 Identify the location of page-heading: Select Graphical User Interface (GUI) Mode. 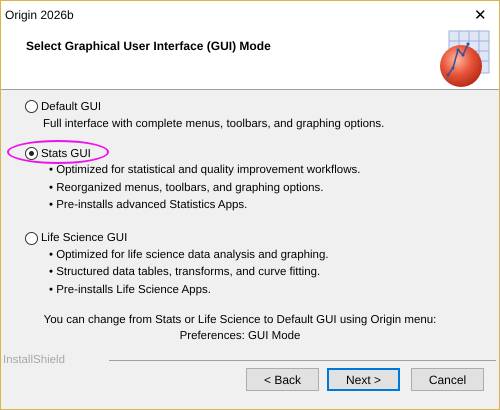
(148, 47).